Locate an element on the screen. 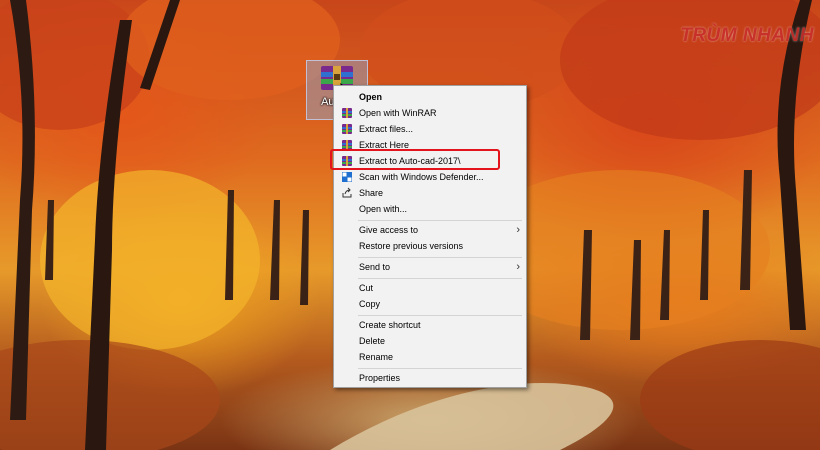  menu-item-label: Open with WinRAR is located at coordinates (398, 113).